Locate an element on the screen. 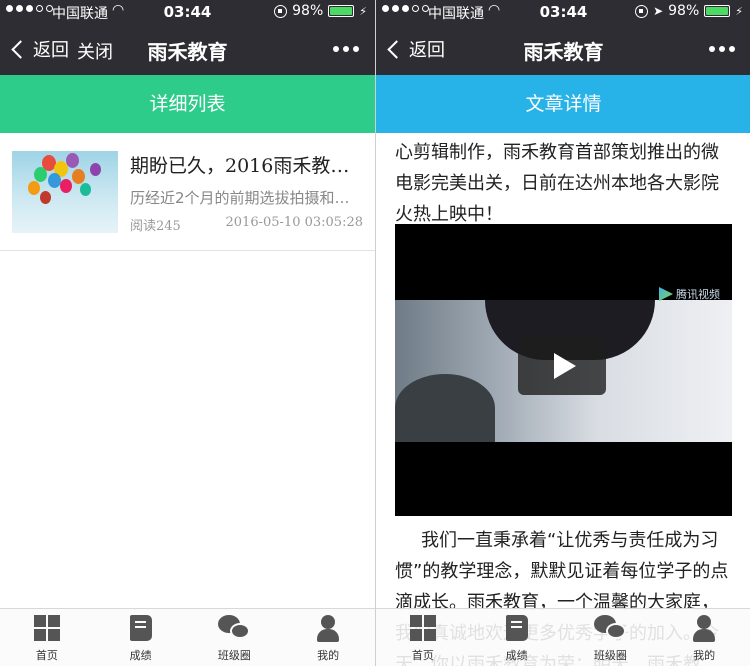 This screenshot has height=666, width=750. nav-bar: 返回 关闭 雨禾教育 is located at coordinates (187, 50).